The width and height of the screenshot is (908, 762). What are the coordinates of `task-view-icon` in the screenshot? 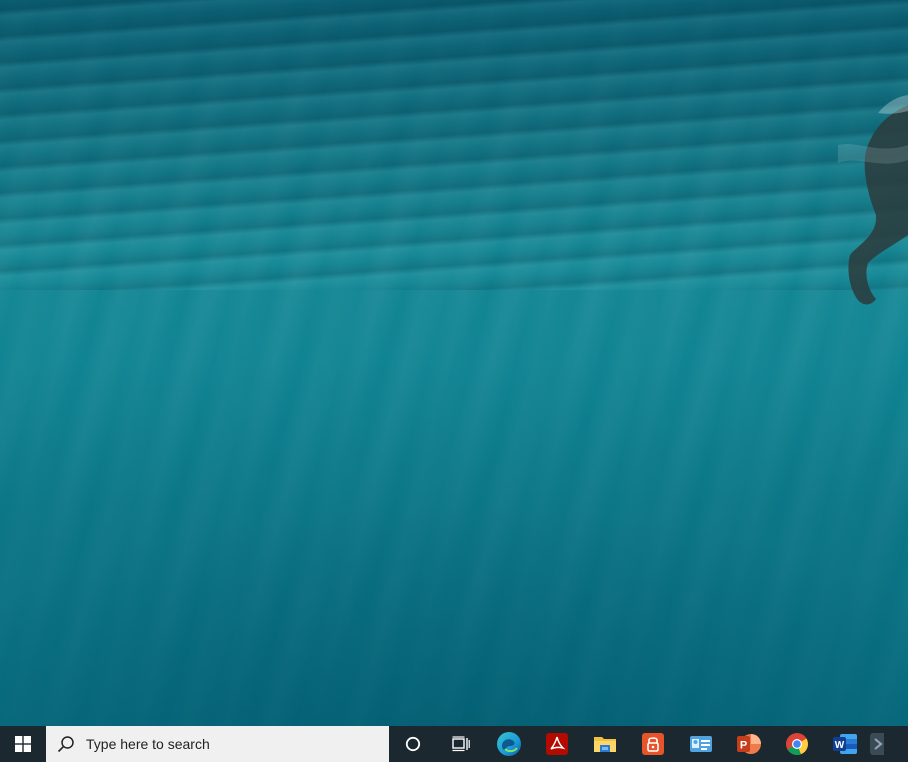 It's located at (461, 744).